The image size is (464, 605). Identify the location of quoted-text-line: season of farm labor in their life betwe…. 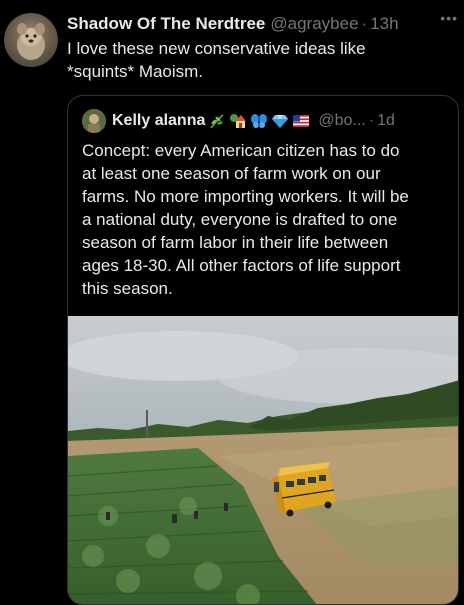
(235, 242).